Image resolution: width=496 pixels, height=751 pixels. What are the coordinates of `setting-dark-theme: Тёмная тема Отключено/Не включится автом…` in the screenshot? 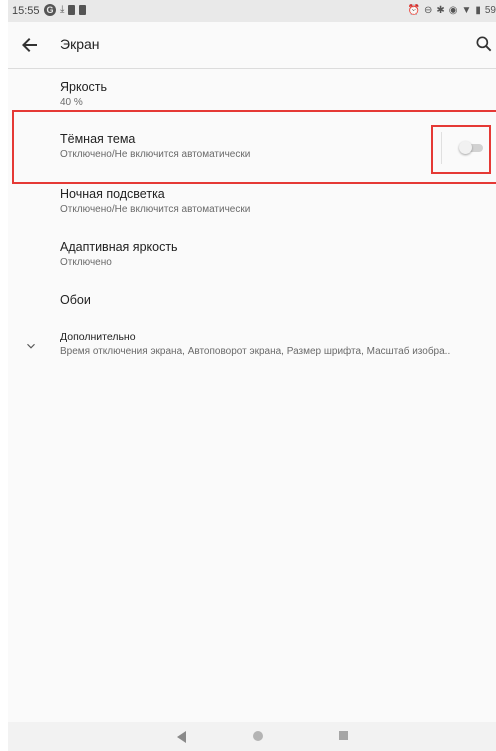 It's located at (155, 146).